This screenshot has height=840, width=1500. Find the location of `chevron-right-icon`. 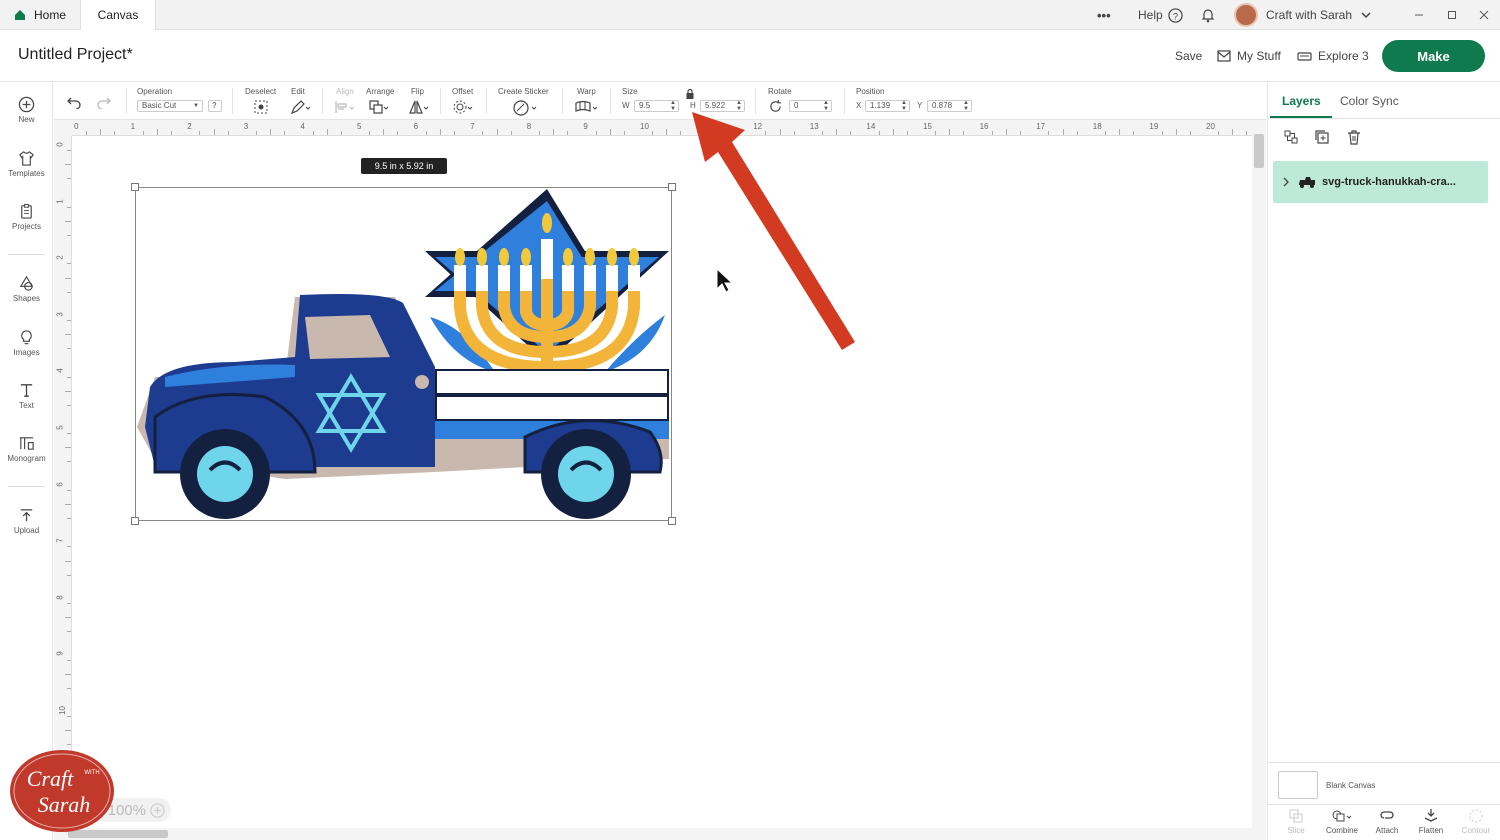

chevron-right-icon is located at coordinates (1286, 182).